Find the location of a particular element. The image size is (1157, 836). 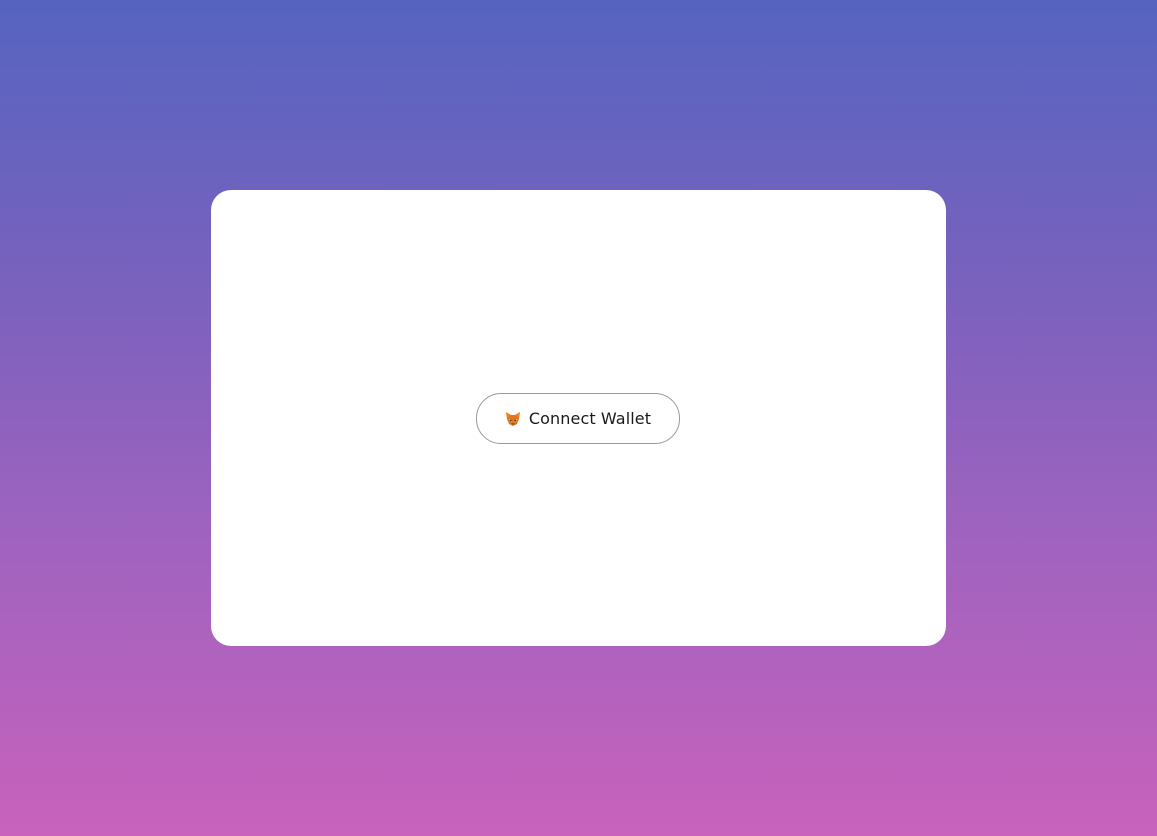

connect-wallet-button: Connect Wallet is located at coordinates (578, 418).